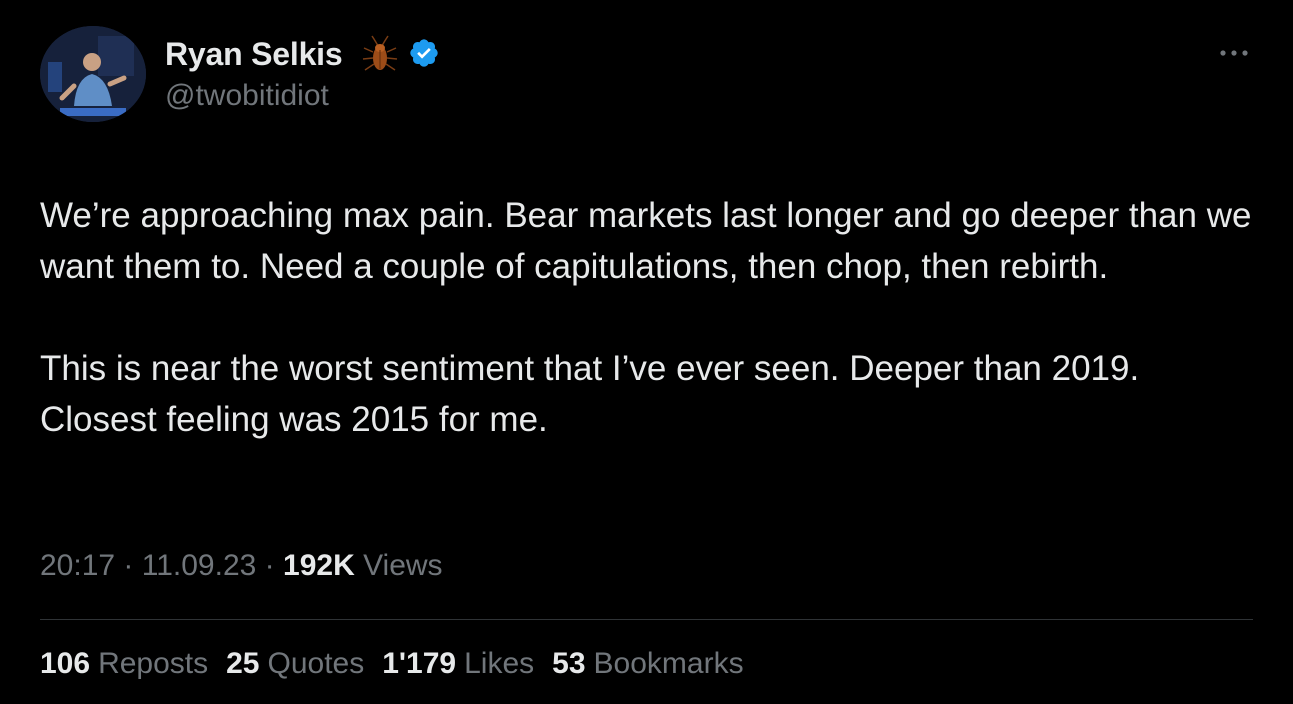 The height and width of the screenshot is (704, 1293). I want to click on bookmarks-label: Bookmarks, so click(668, 663).